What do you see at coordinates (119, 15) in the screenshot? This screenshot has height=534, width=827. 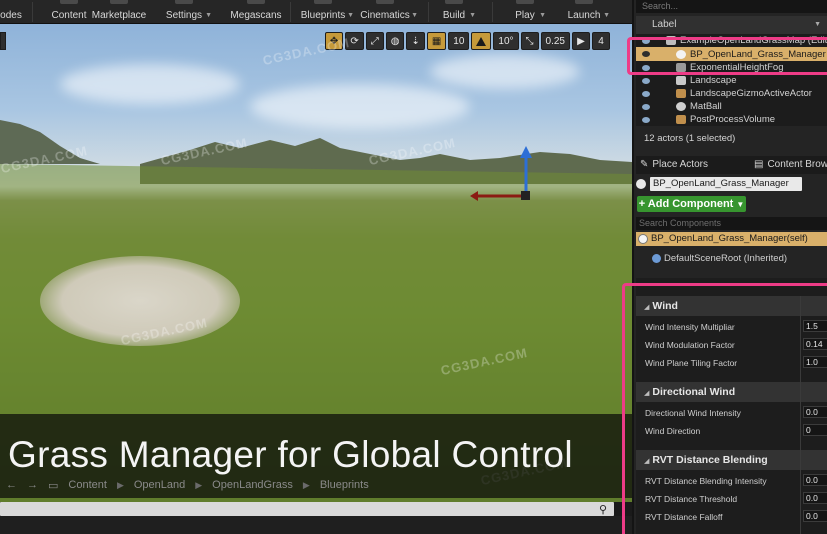 I see `marketplace-label: Marketplace` at bounding box center [119, 15].